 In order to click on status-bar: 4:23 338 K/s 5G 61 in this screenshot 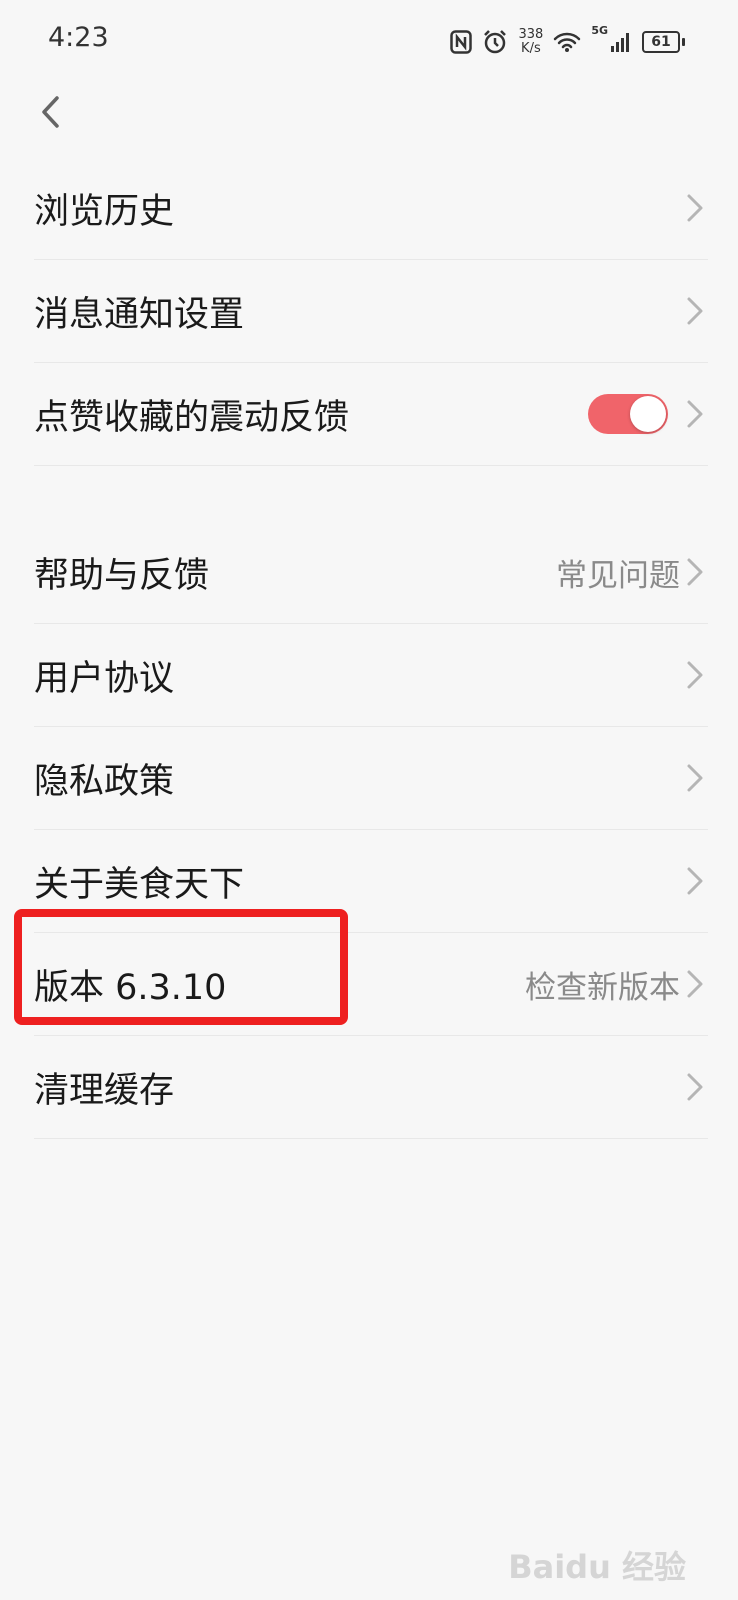, I will do `click(369, 42)`.